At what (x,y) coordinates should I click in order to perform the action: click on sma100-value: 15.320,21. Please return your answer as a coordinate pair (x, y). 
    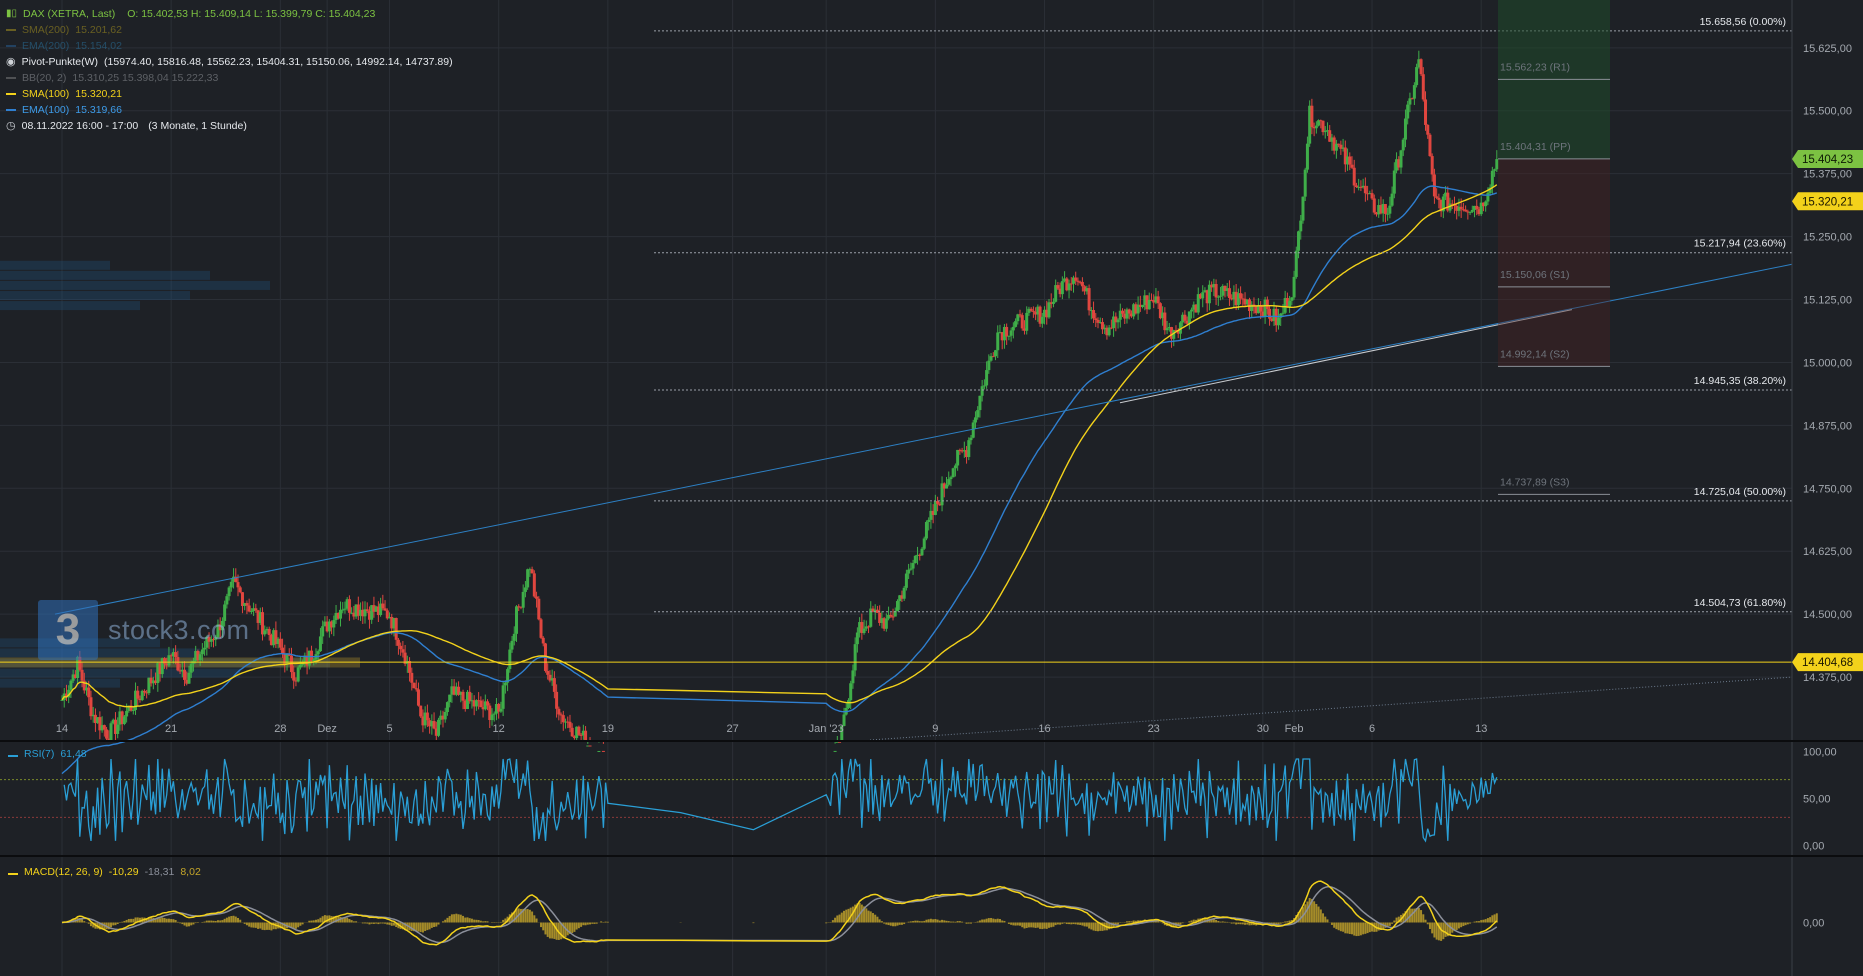
    Looking at the image, I should click on (98, 94).